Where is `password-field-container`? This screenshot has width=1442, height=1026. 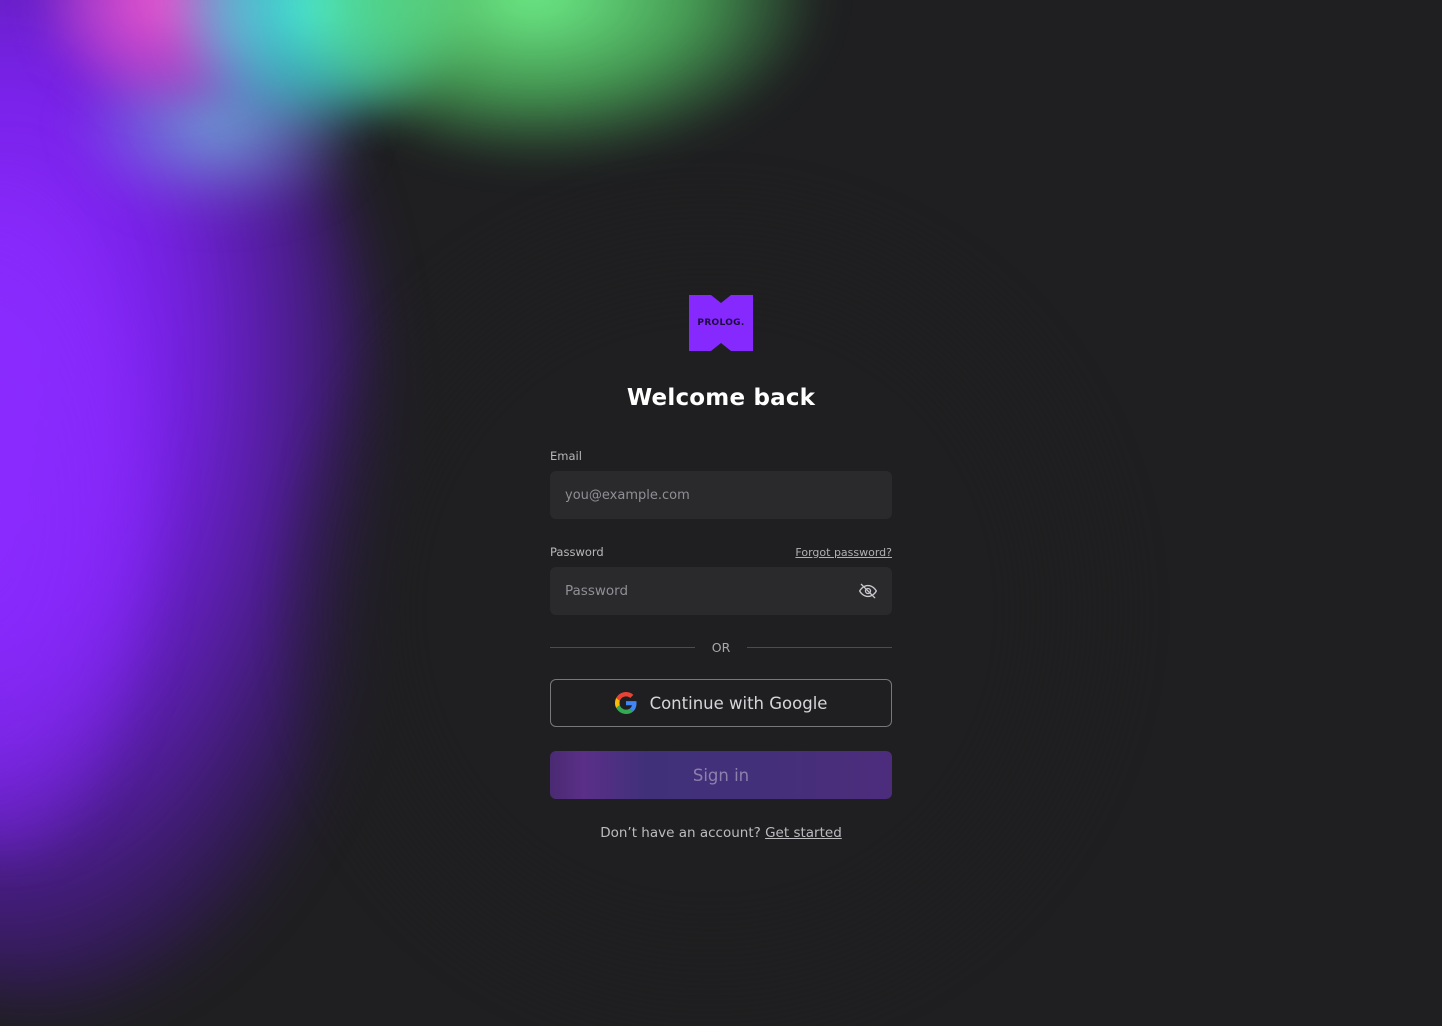
password-field-container is located at coordinates (721, 591).